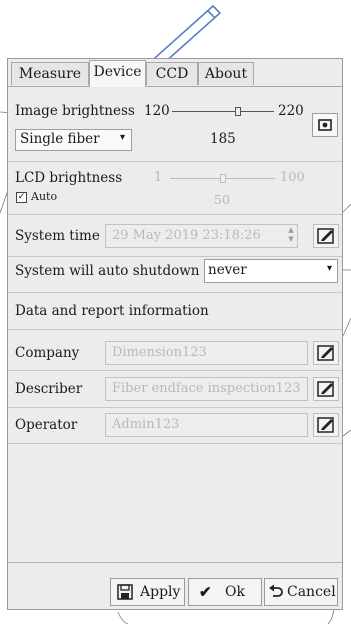 This screenshot has height=624, width=351. I want to click on chevron-up-icon: ▲, so click(291, 230).